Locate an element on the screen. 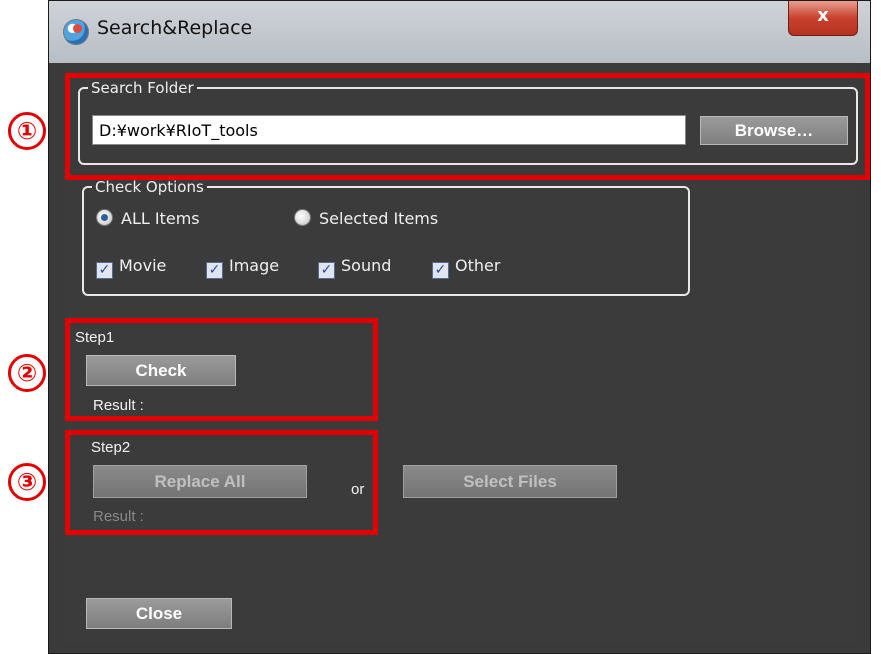 This screenshot has height=654, width=881. radio-selected-items-label: Selected Items is located at coordinates (379, 218).